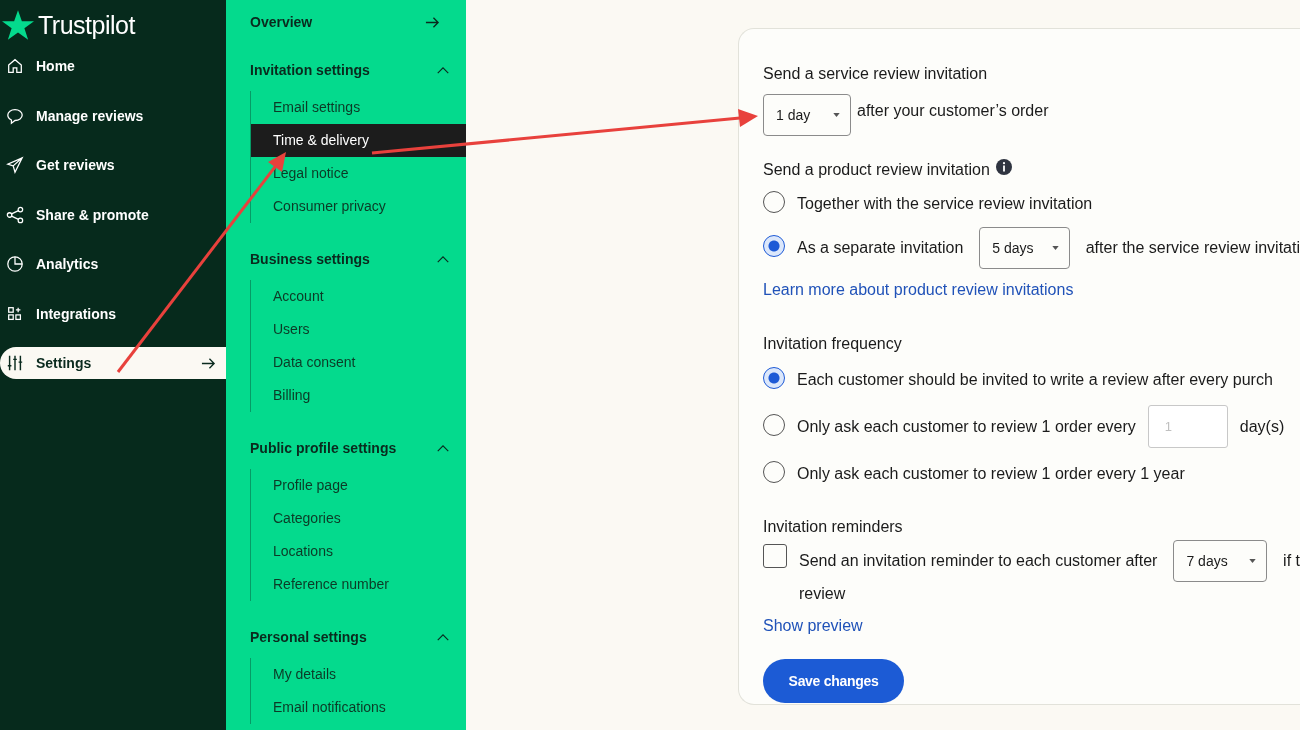  I want to click on nav-item: Home, so click(113, 66).